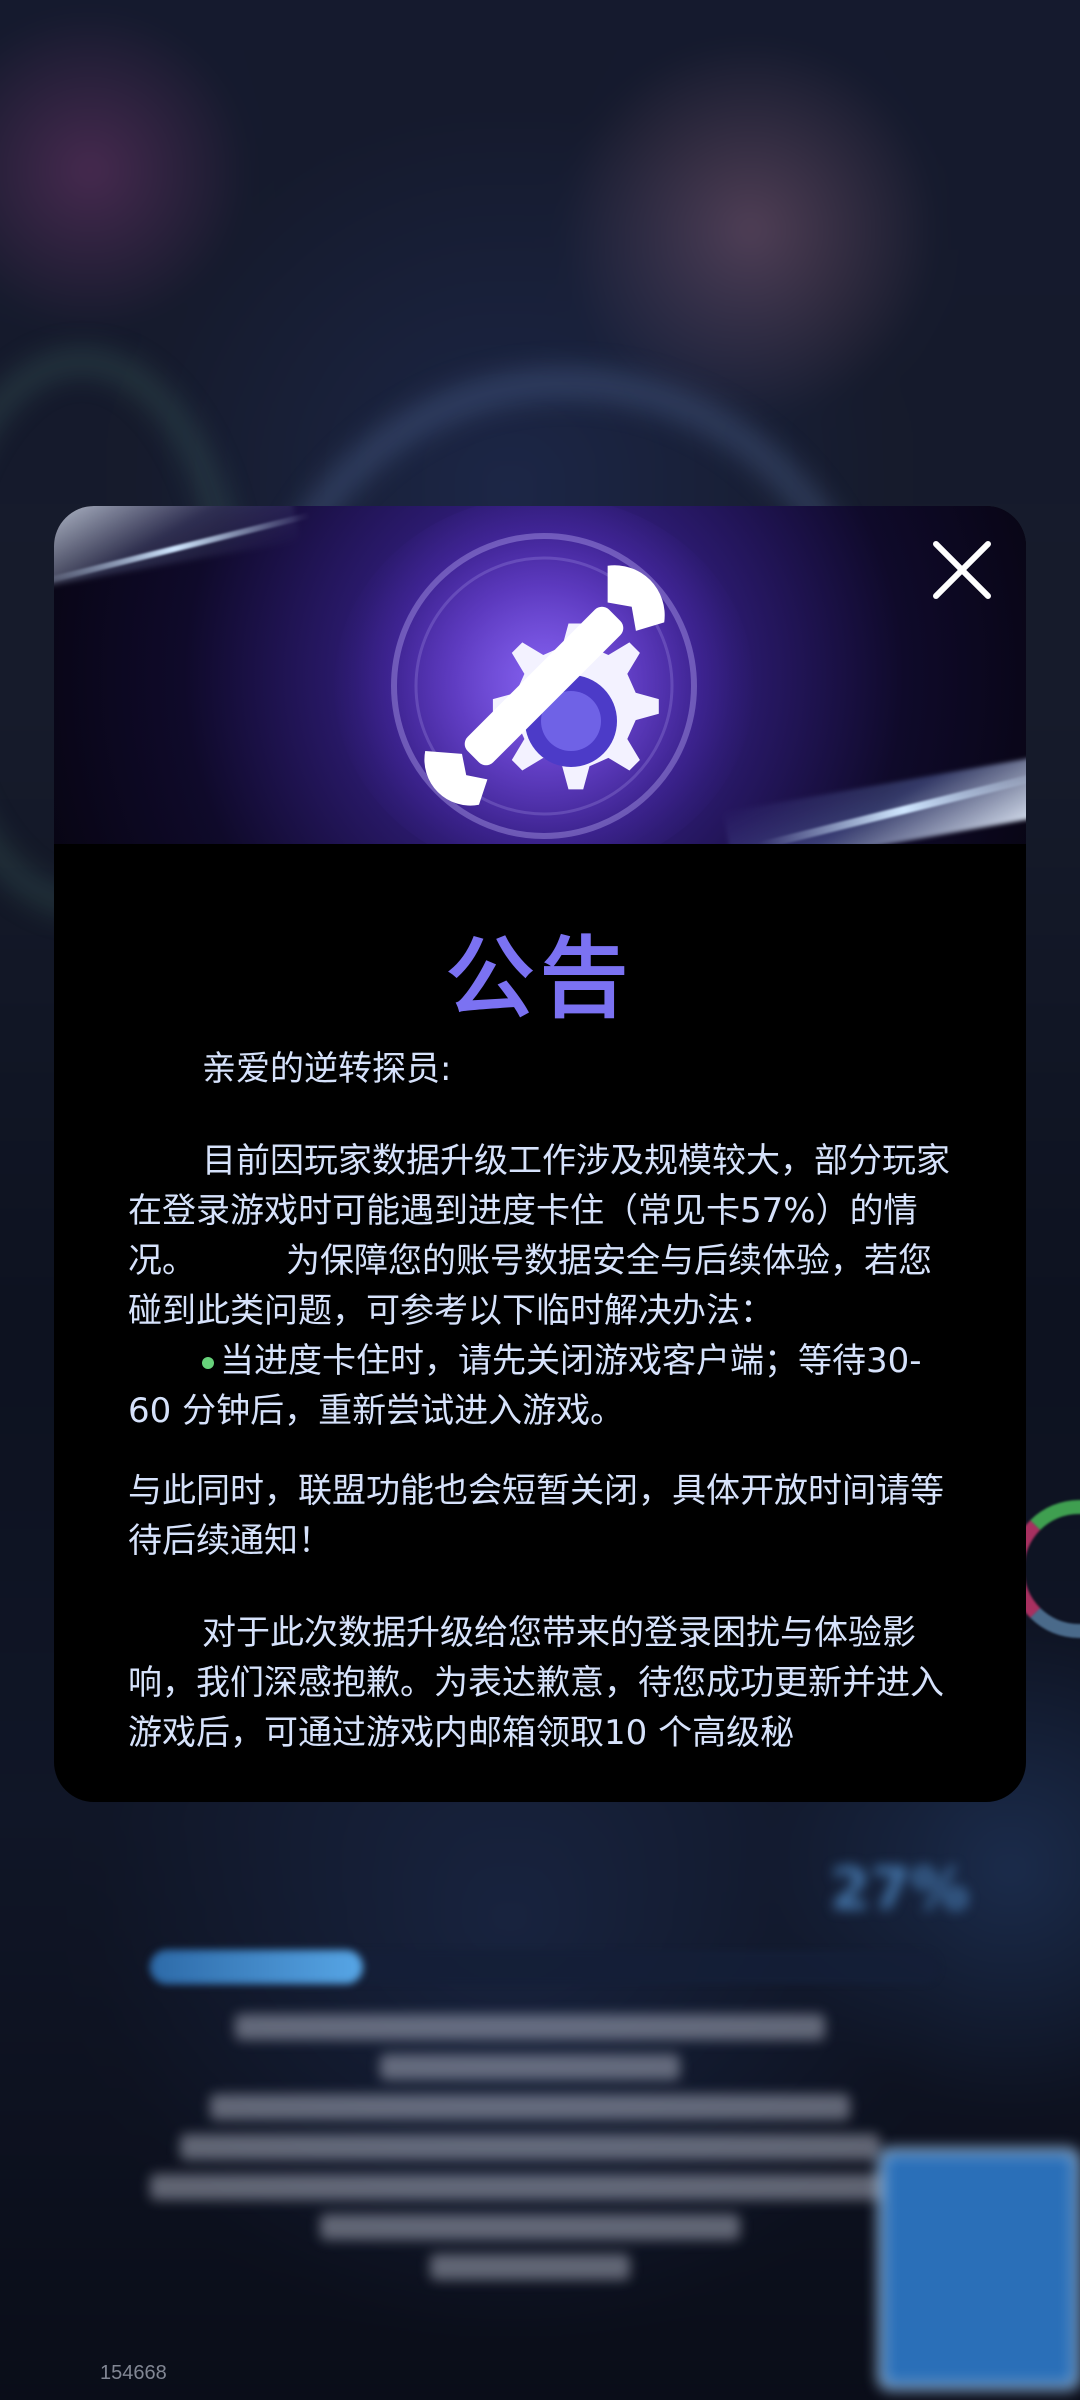 The image size is (1080, 2400). I want to click on loading-progress-fill, so click(256, 1967).